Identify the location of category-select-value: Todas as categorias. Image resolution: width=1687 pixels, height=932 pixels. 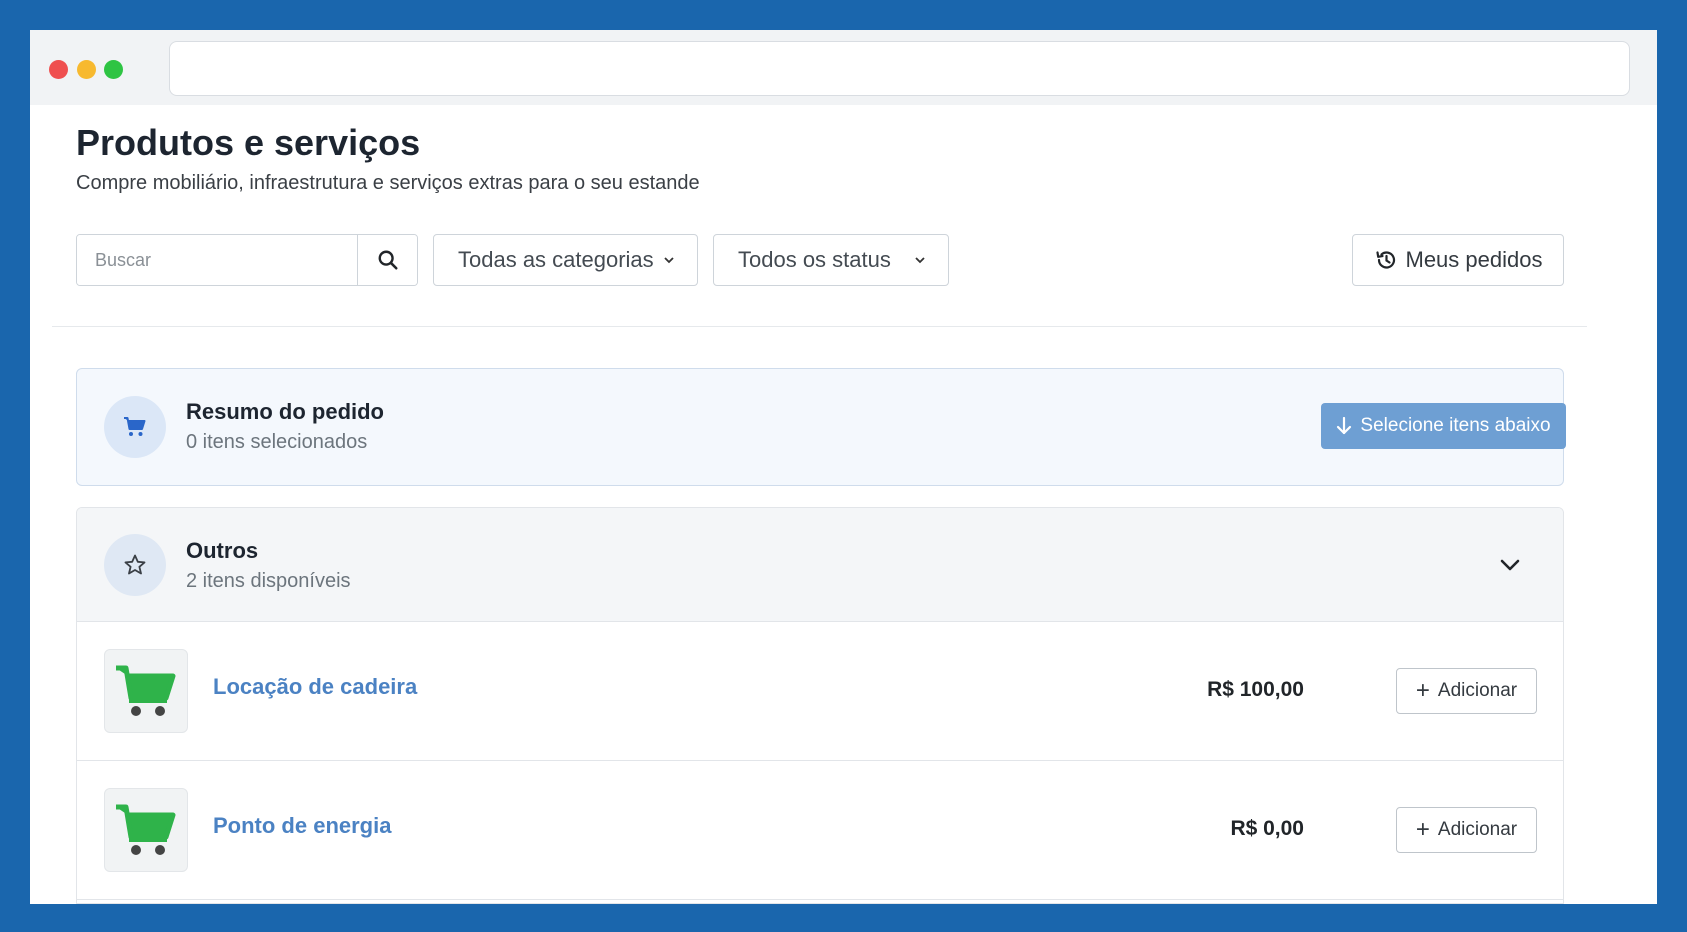
(556, 259).